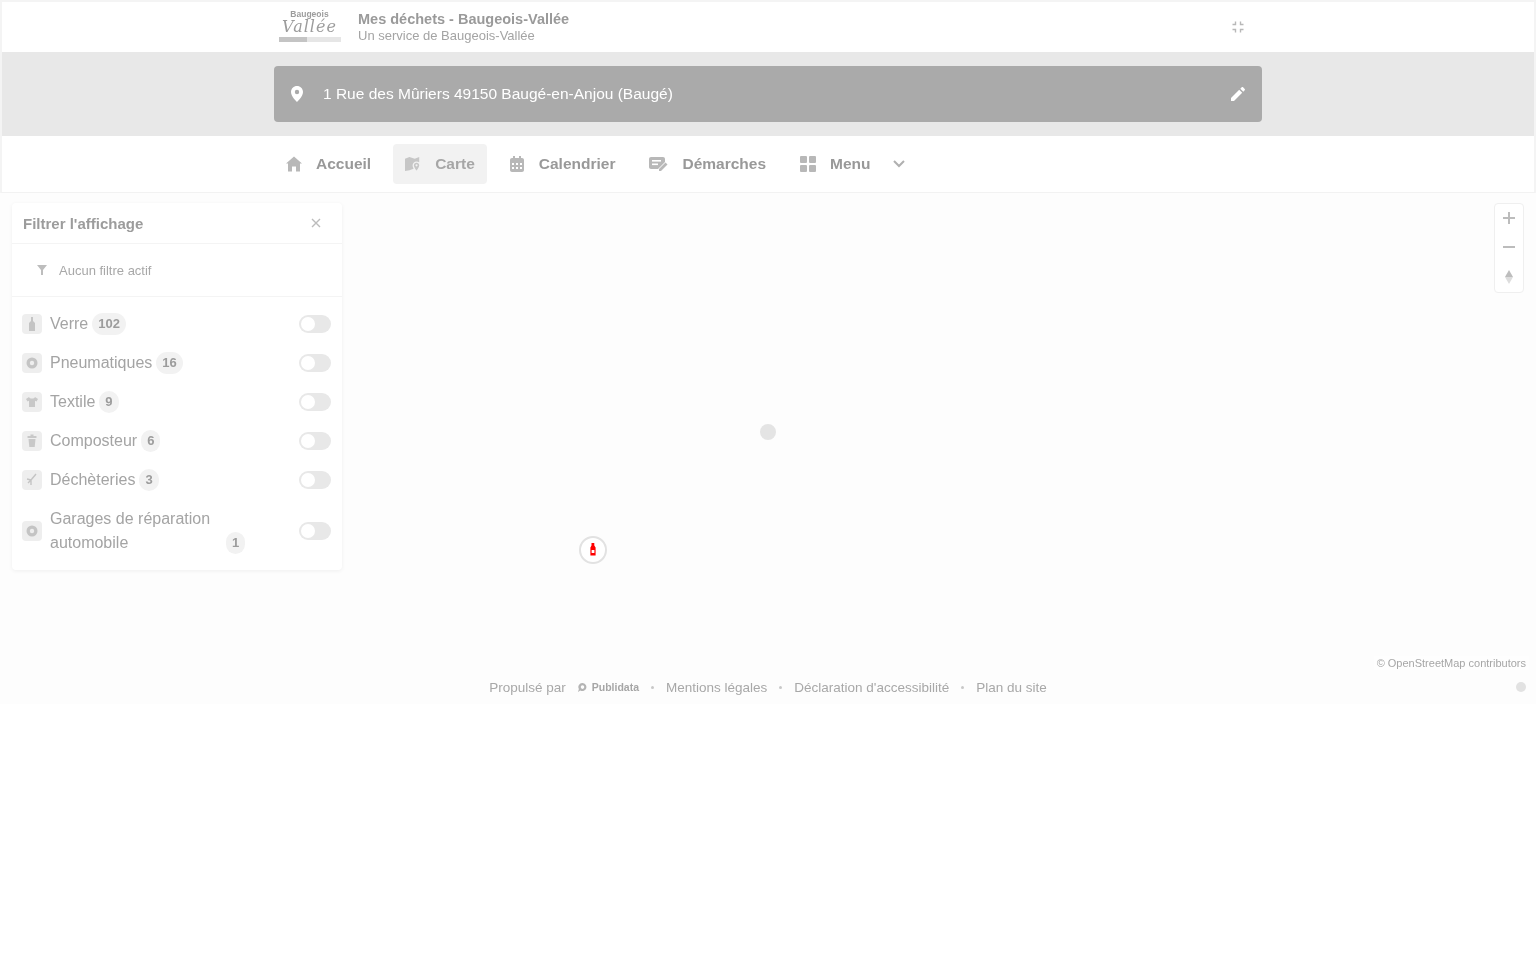 Image resolution: width=1536 pixels, height=960 pixels. What do you see at coordinates (413, 164) in the screenshot?
I see `map-pin-icon` at bounding box center [413, 164].